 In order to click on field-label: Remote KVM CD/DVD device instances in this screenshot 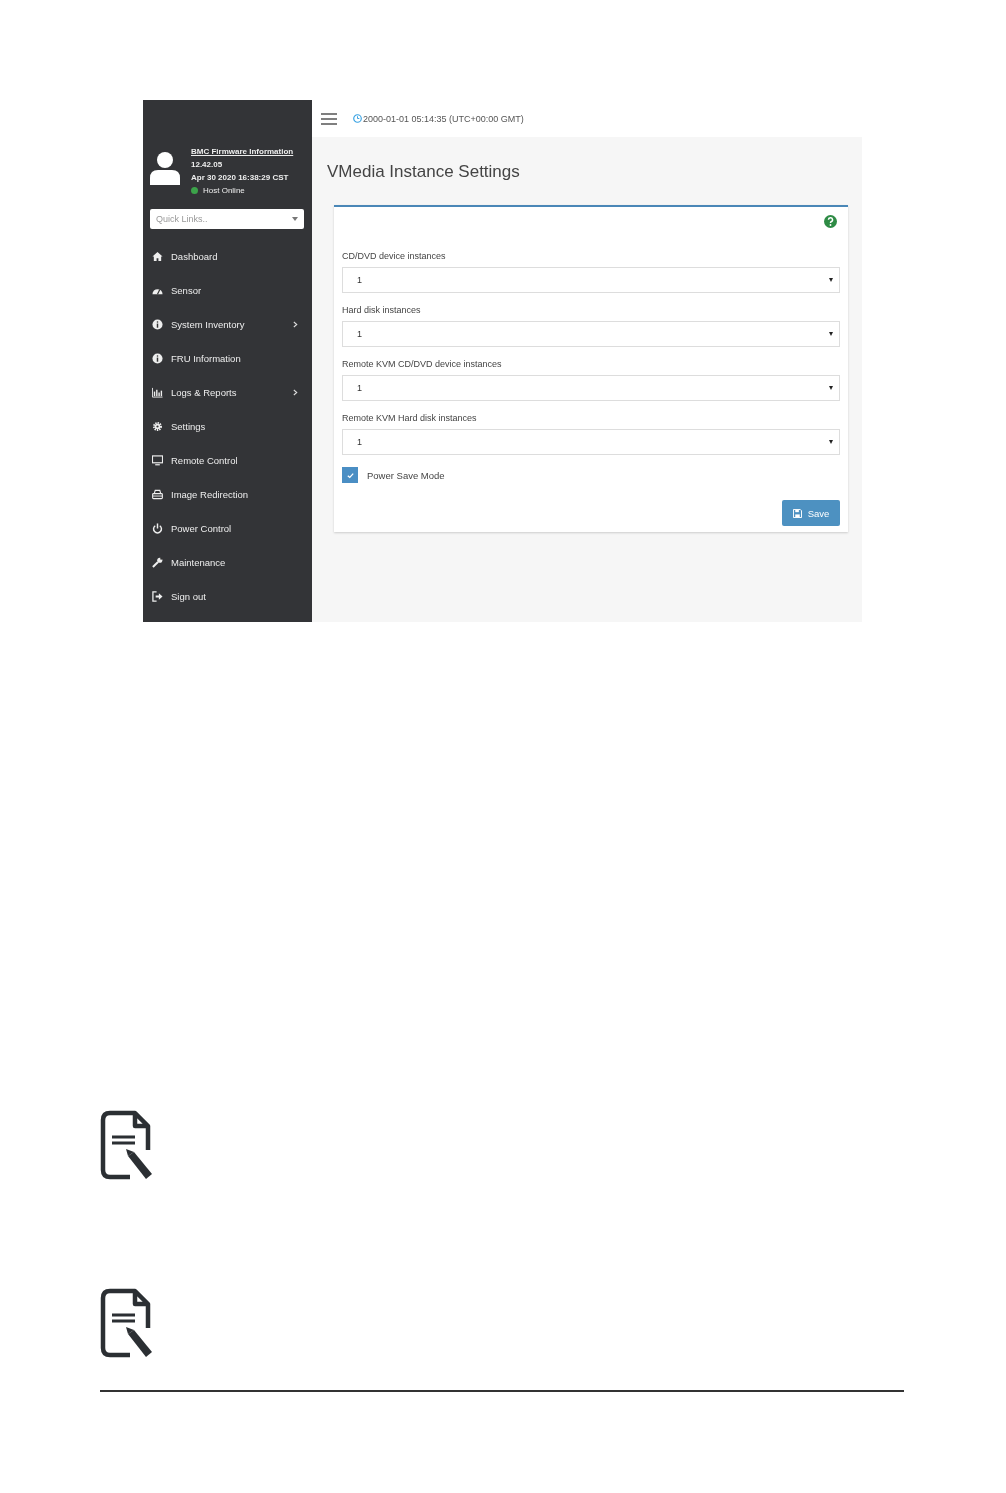, I will do `click(422, 364)`.